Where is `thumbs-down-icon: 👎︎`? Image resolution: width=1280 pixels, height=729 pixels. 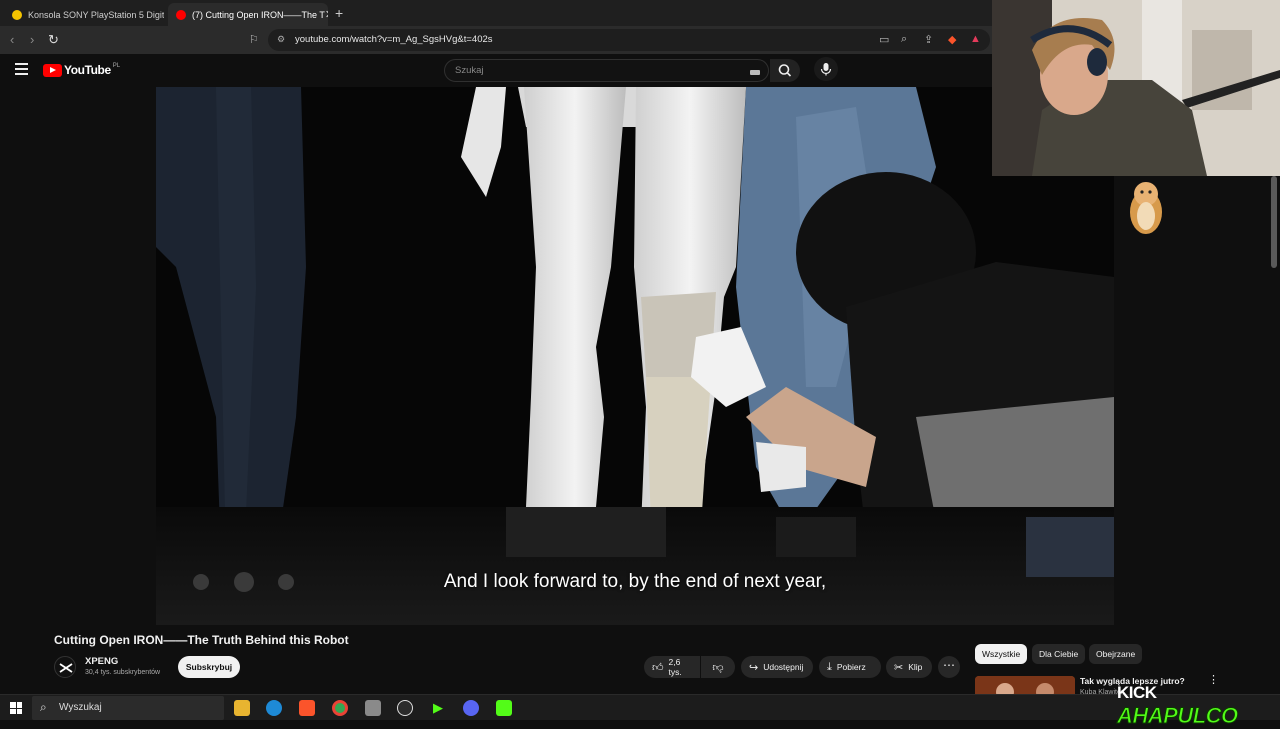 thumbs-down-icon: 👎︎ is located at coordinates (718, 667).